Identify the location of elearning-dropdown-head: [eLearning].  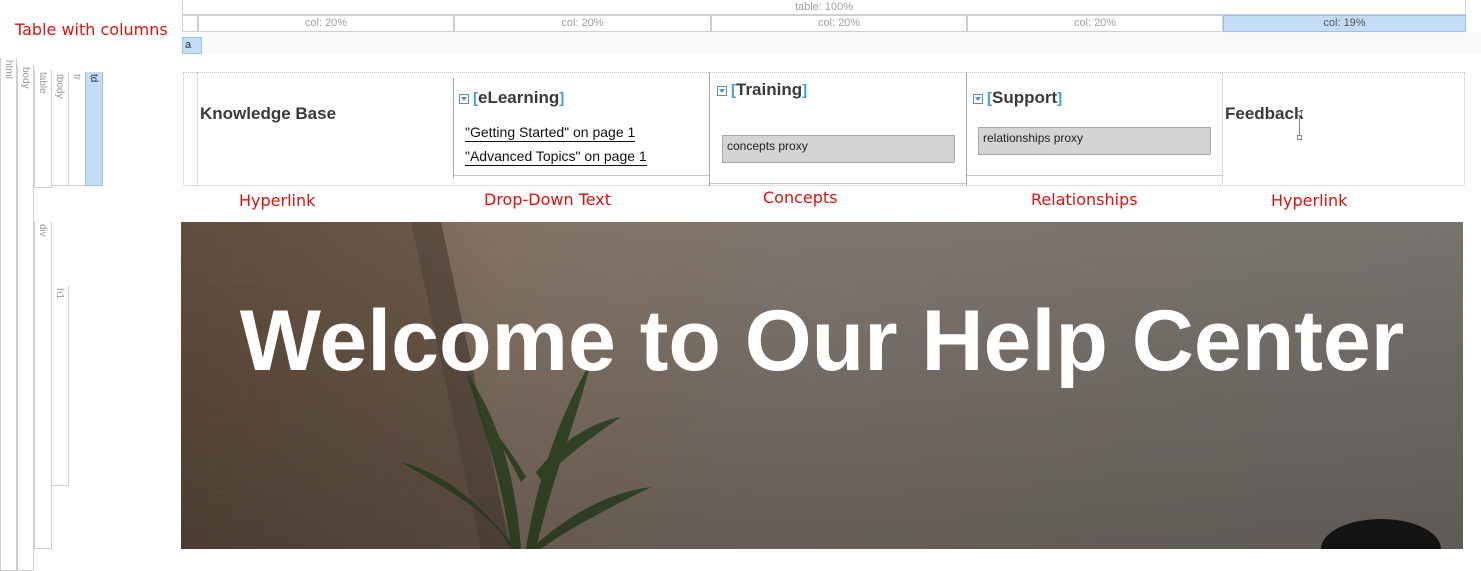
(511, 98).